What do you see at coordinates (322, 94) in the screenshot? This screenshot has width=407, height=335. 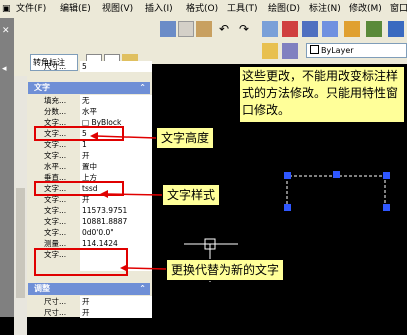 I see `explanation-note: 这些更改，不能用改变标注样式的方法修改。只能用特性窗口修改。` at bounding box center [322, 94].